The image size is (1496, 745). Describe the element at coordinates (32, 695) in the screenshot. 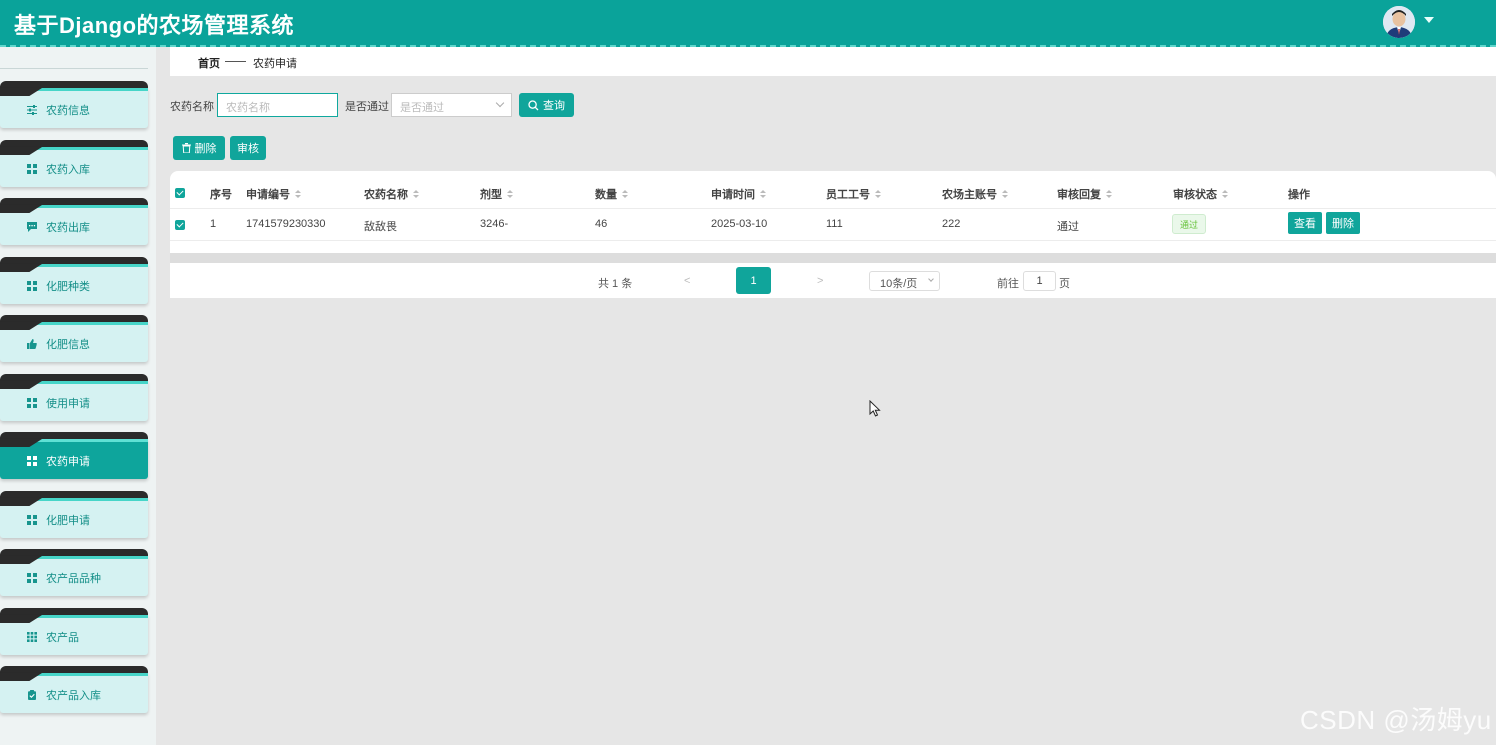

I see `clipboard-icon` at that location.